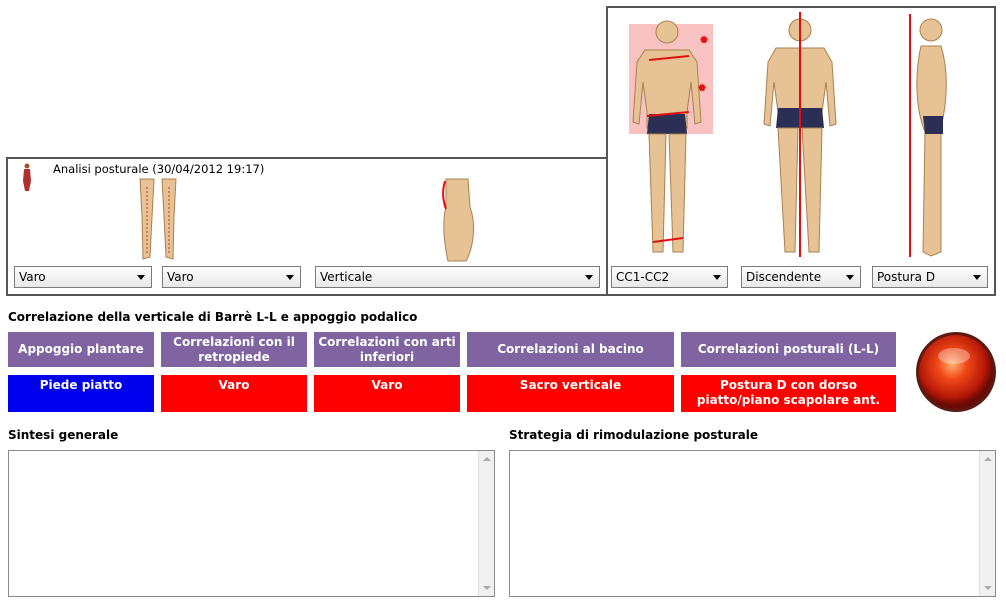 Image resolution: width=1006 pixels, height=611 pixels. What do you see at coordinates (28, 26) in the screenshot?
I see `footprint-icon` at bounding box center [28, 26].